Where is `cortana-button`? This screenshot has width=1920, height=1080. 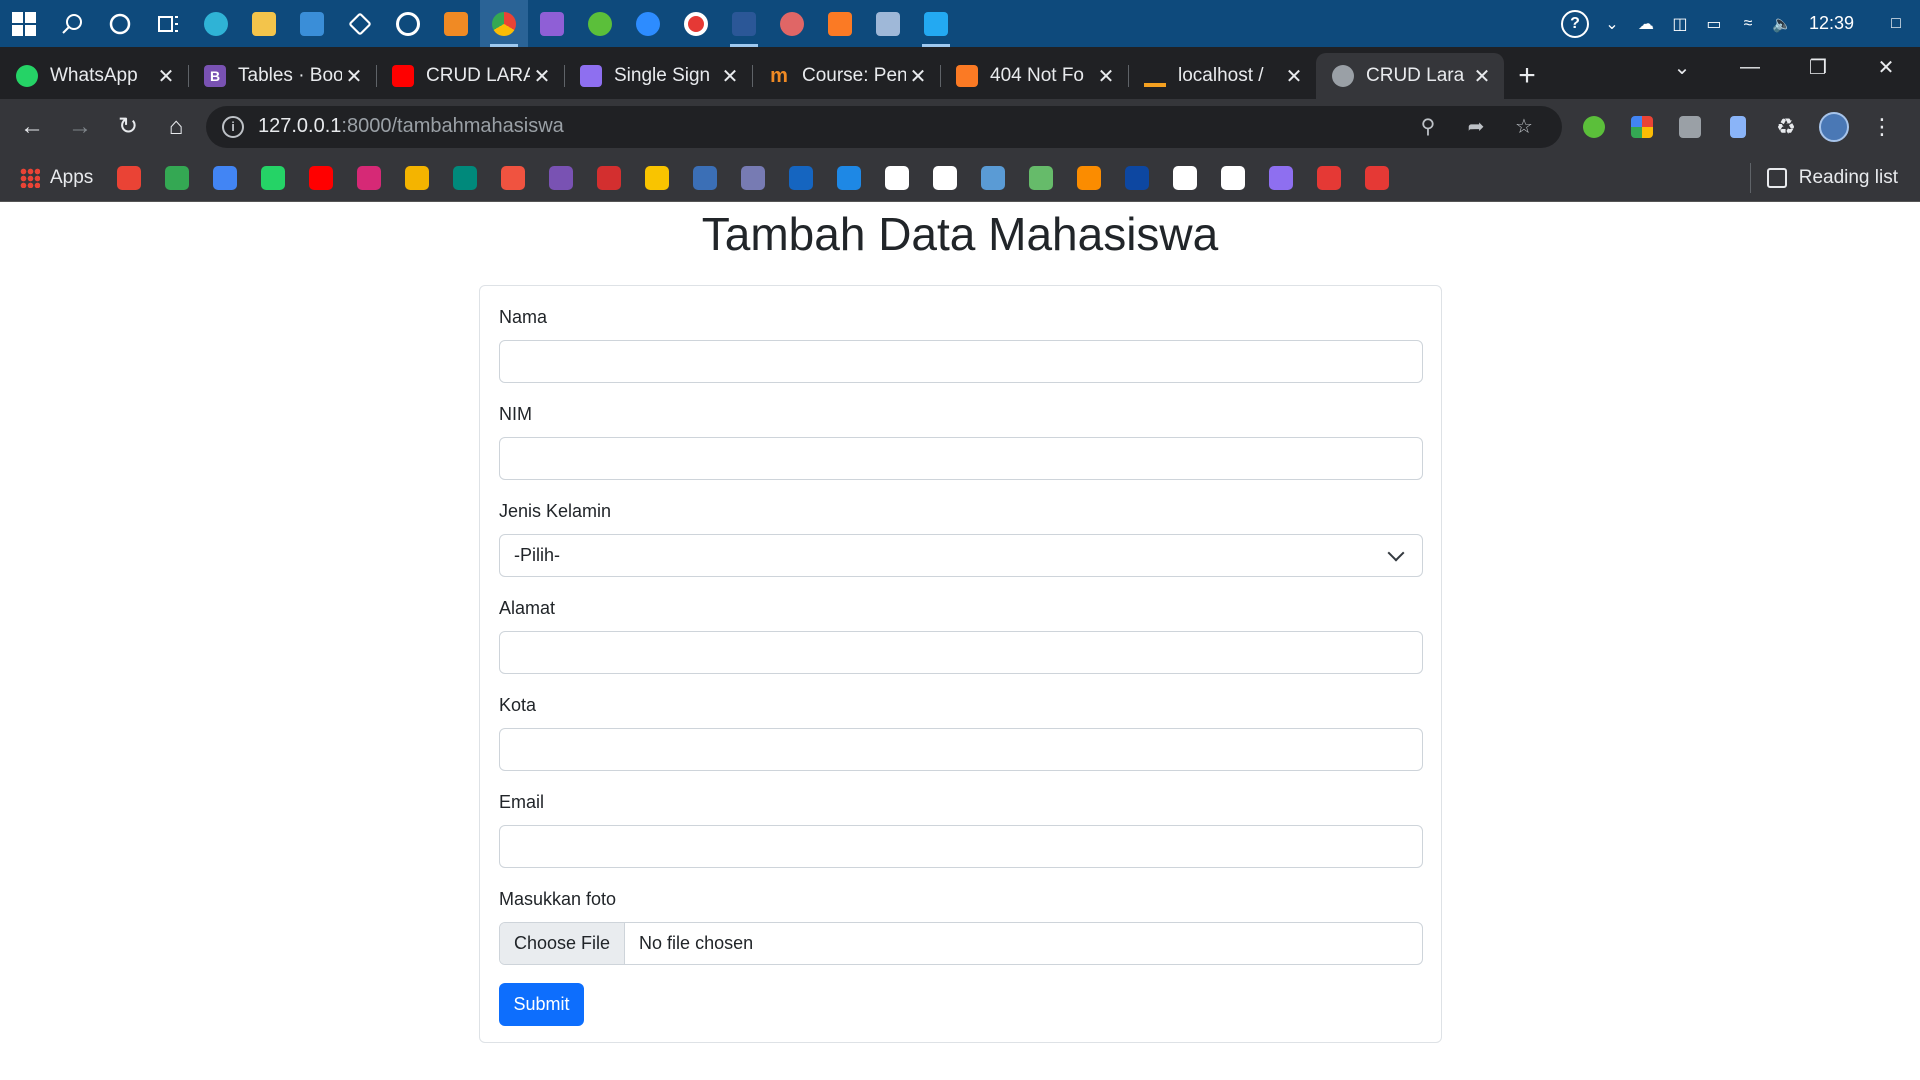 cortana-button is located at coordinates (120, 23).